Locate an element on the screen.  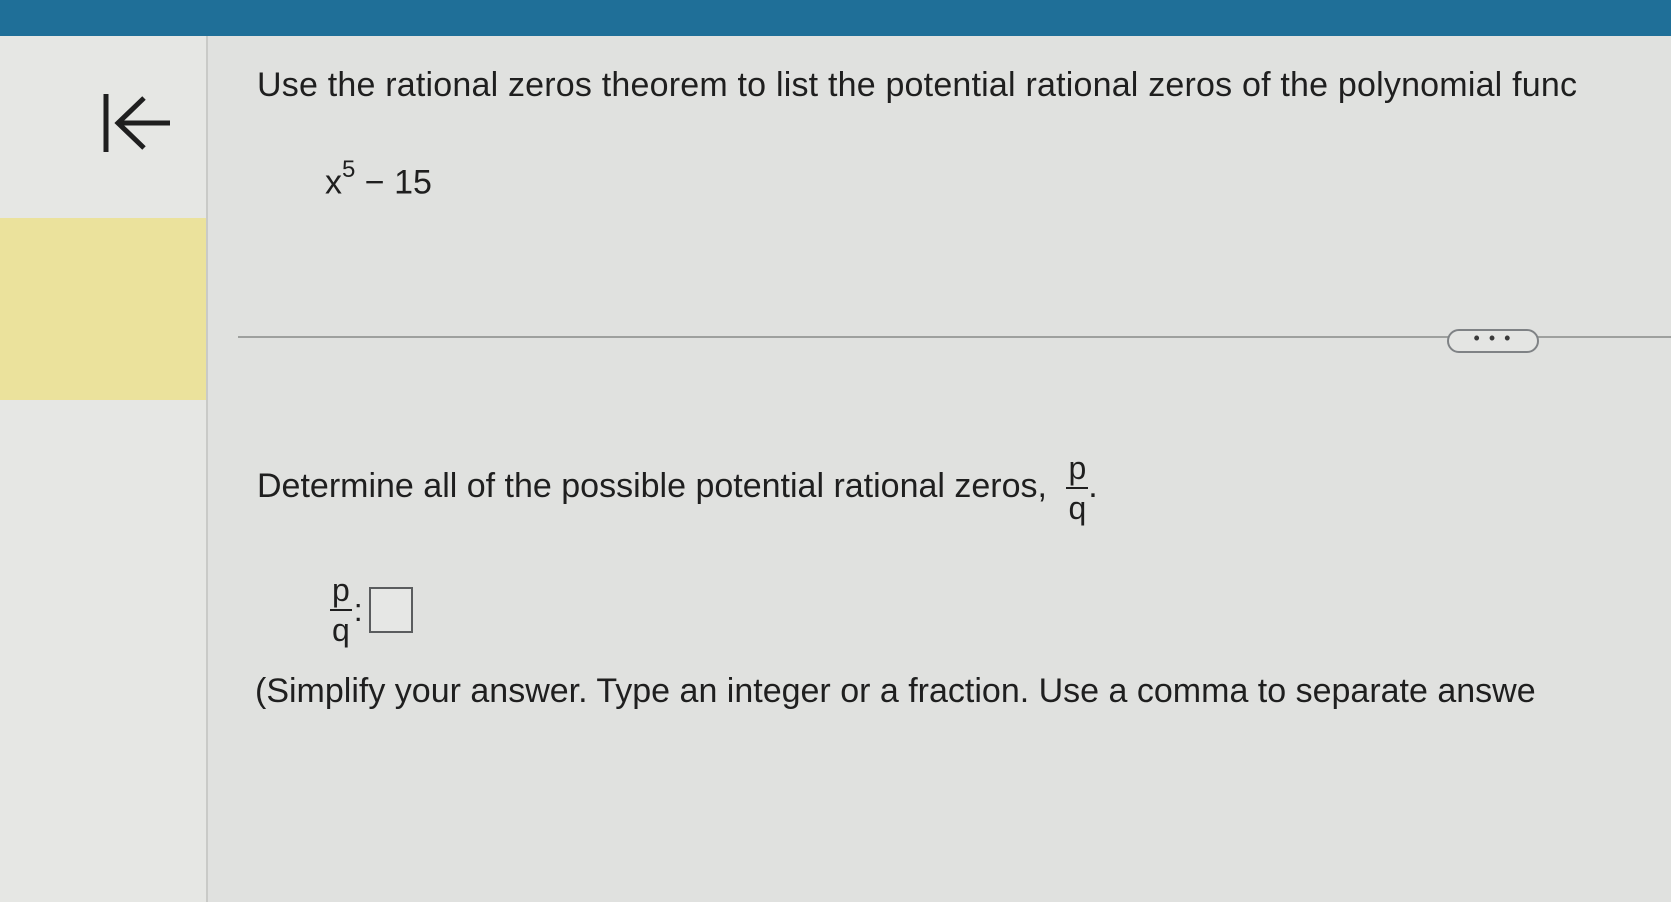
left-sidebar is located at coordinates (104, 469).